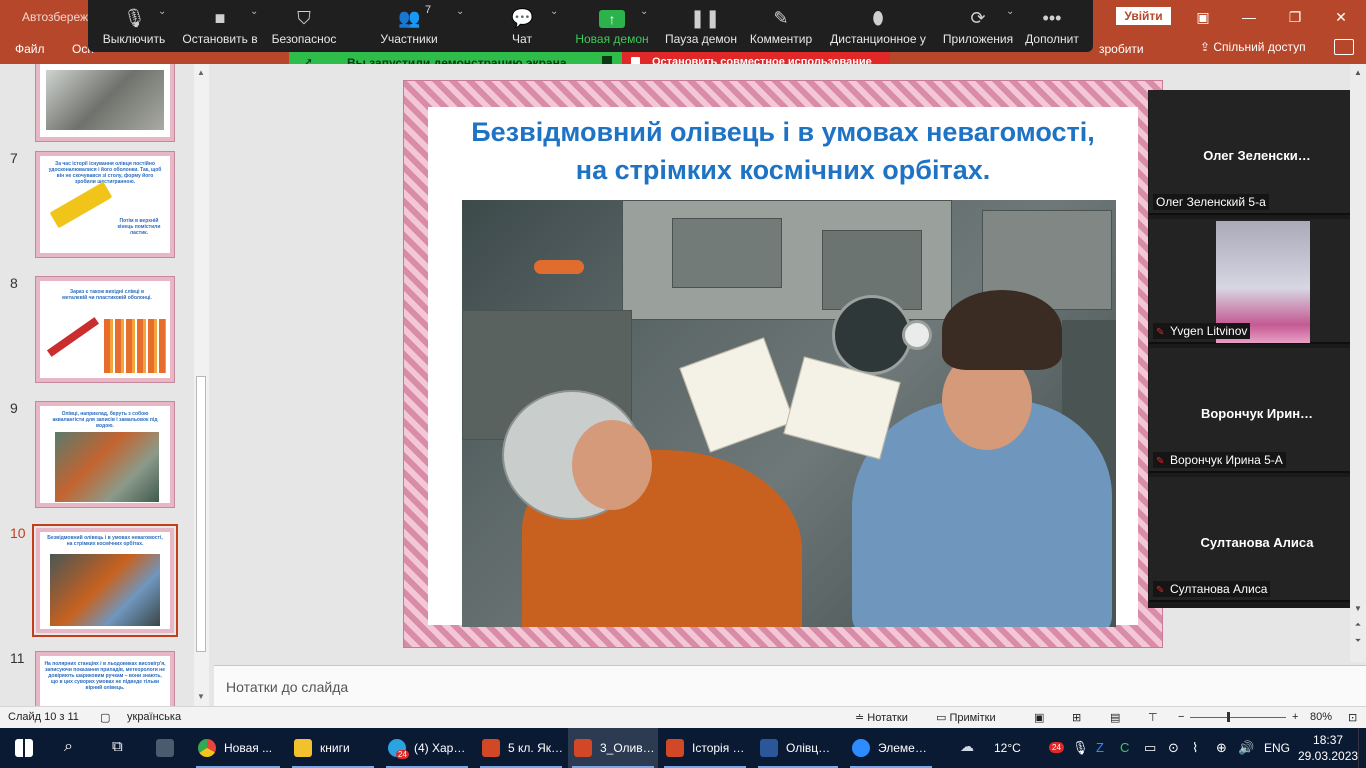 The image size is (1366, 768). Describe the element at coordinates (201, 514) in the screenshot. I see `scrollbar-thumb` at that location.